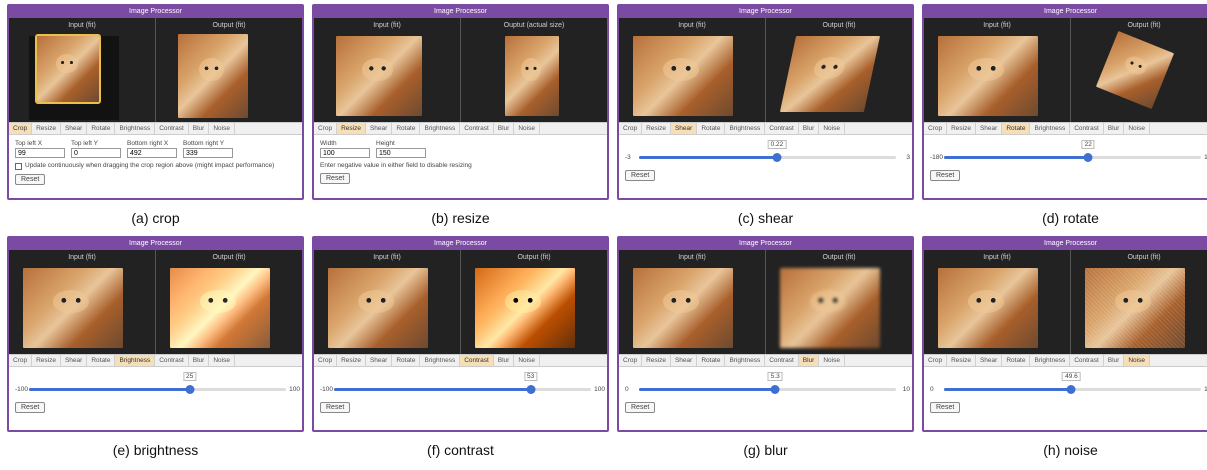  I want to click on slider-value: 49.6, so click(1071, 376).